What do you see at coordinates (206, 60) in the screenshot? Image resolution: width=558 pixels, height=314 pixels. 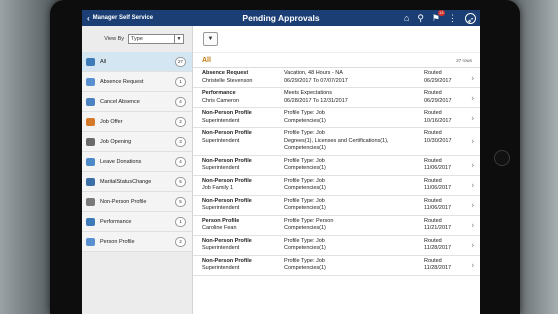 I see `list-title: All` at bounding box center [206, 60].